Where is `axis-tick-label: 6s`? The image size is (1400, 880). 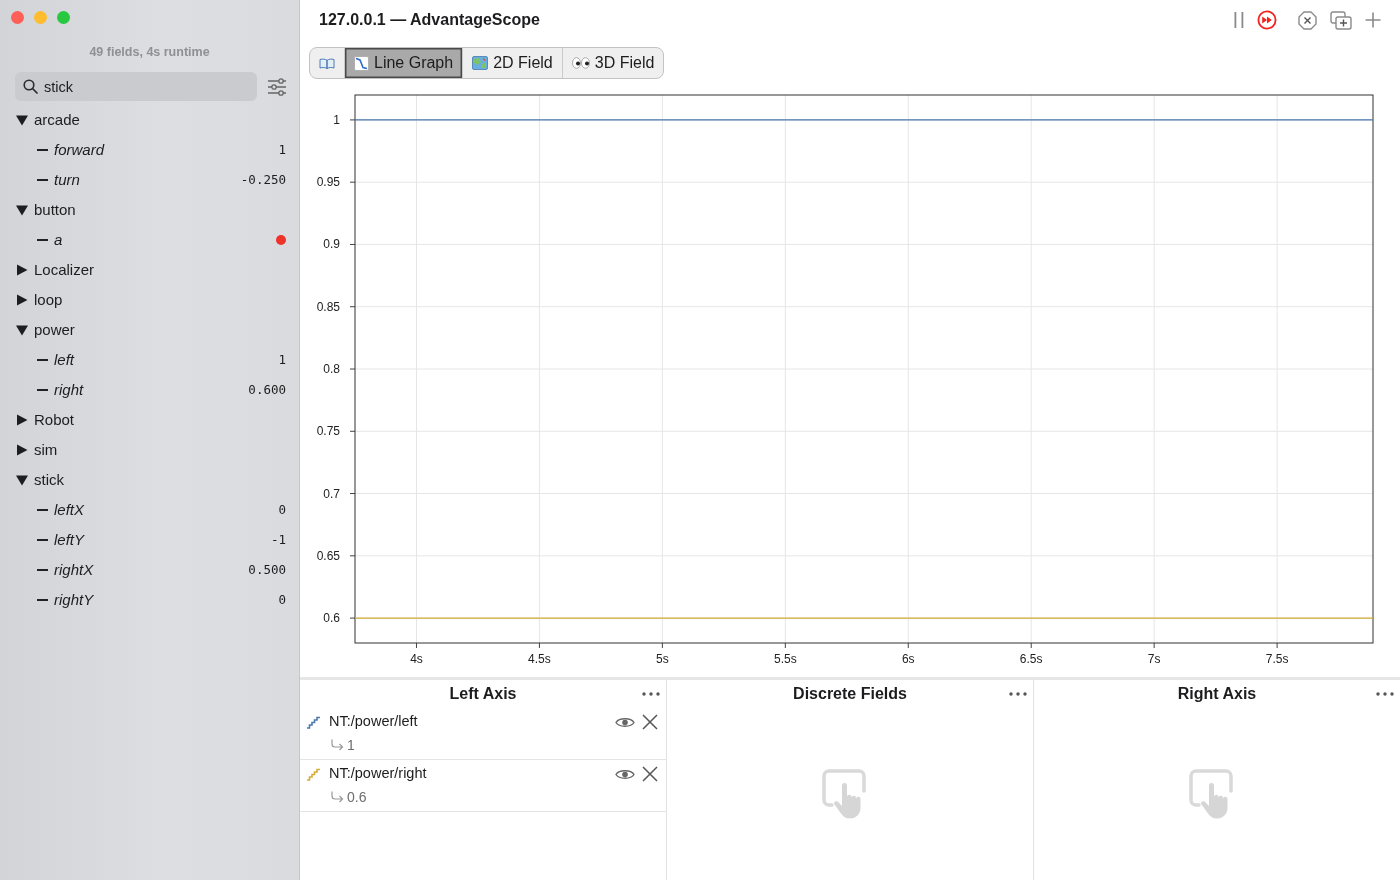 axis-tick-label: 6s is located at coordinates (908, 659).